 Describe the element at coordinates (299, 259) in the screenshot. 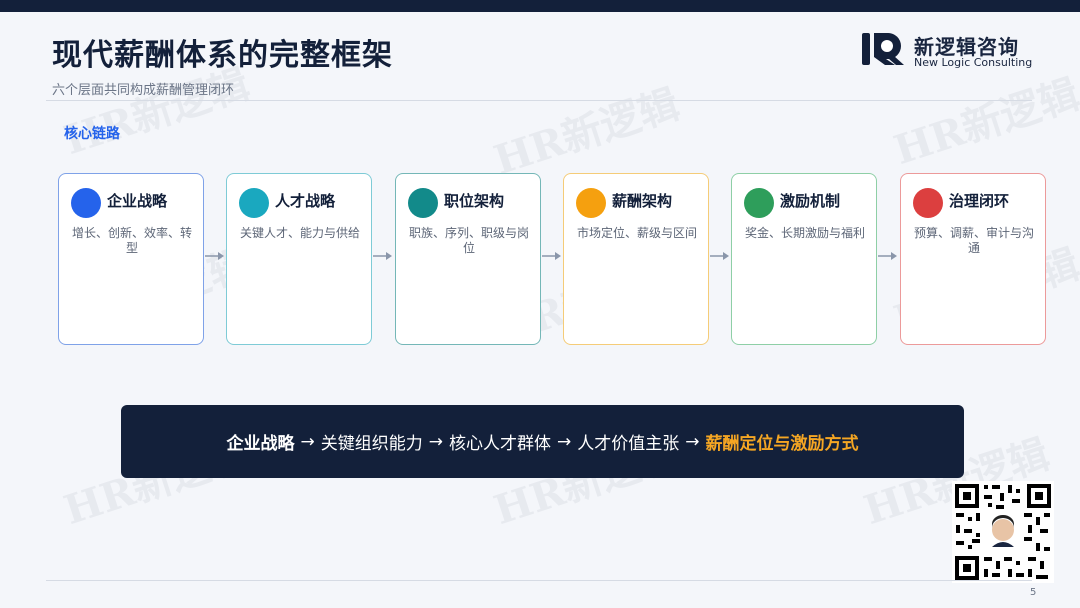

I see `framework-card: 人才战略 关键人才、能力与供给` at that location.